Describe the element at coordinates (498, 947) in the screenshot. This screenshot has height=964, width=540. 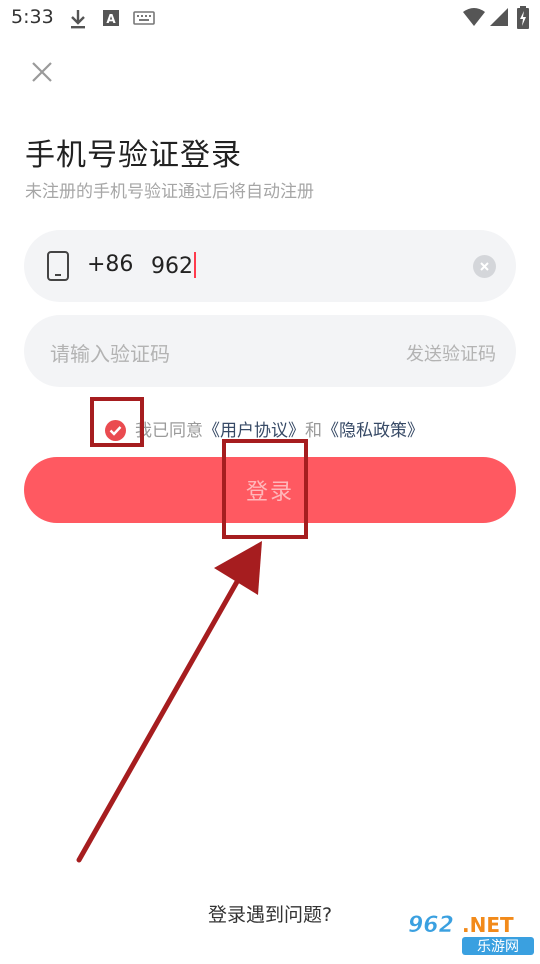
I see `svg-text: 乐游网` at that location.